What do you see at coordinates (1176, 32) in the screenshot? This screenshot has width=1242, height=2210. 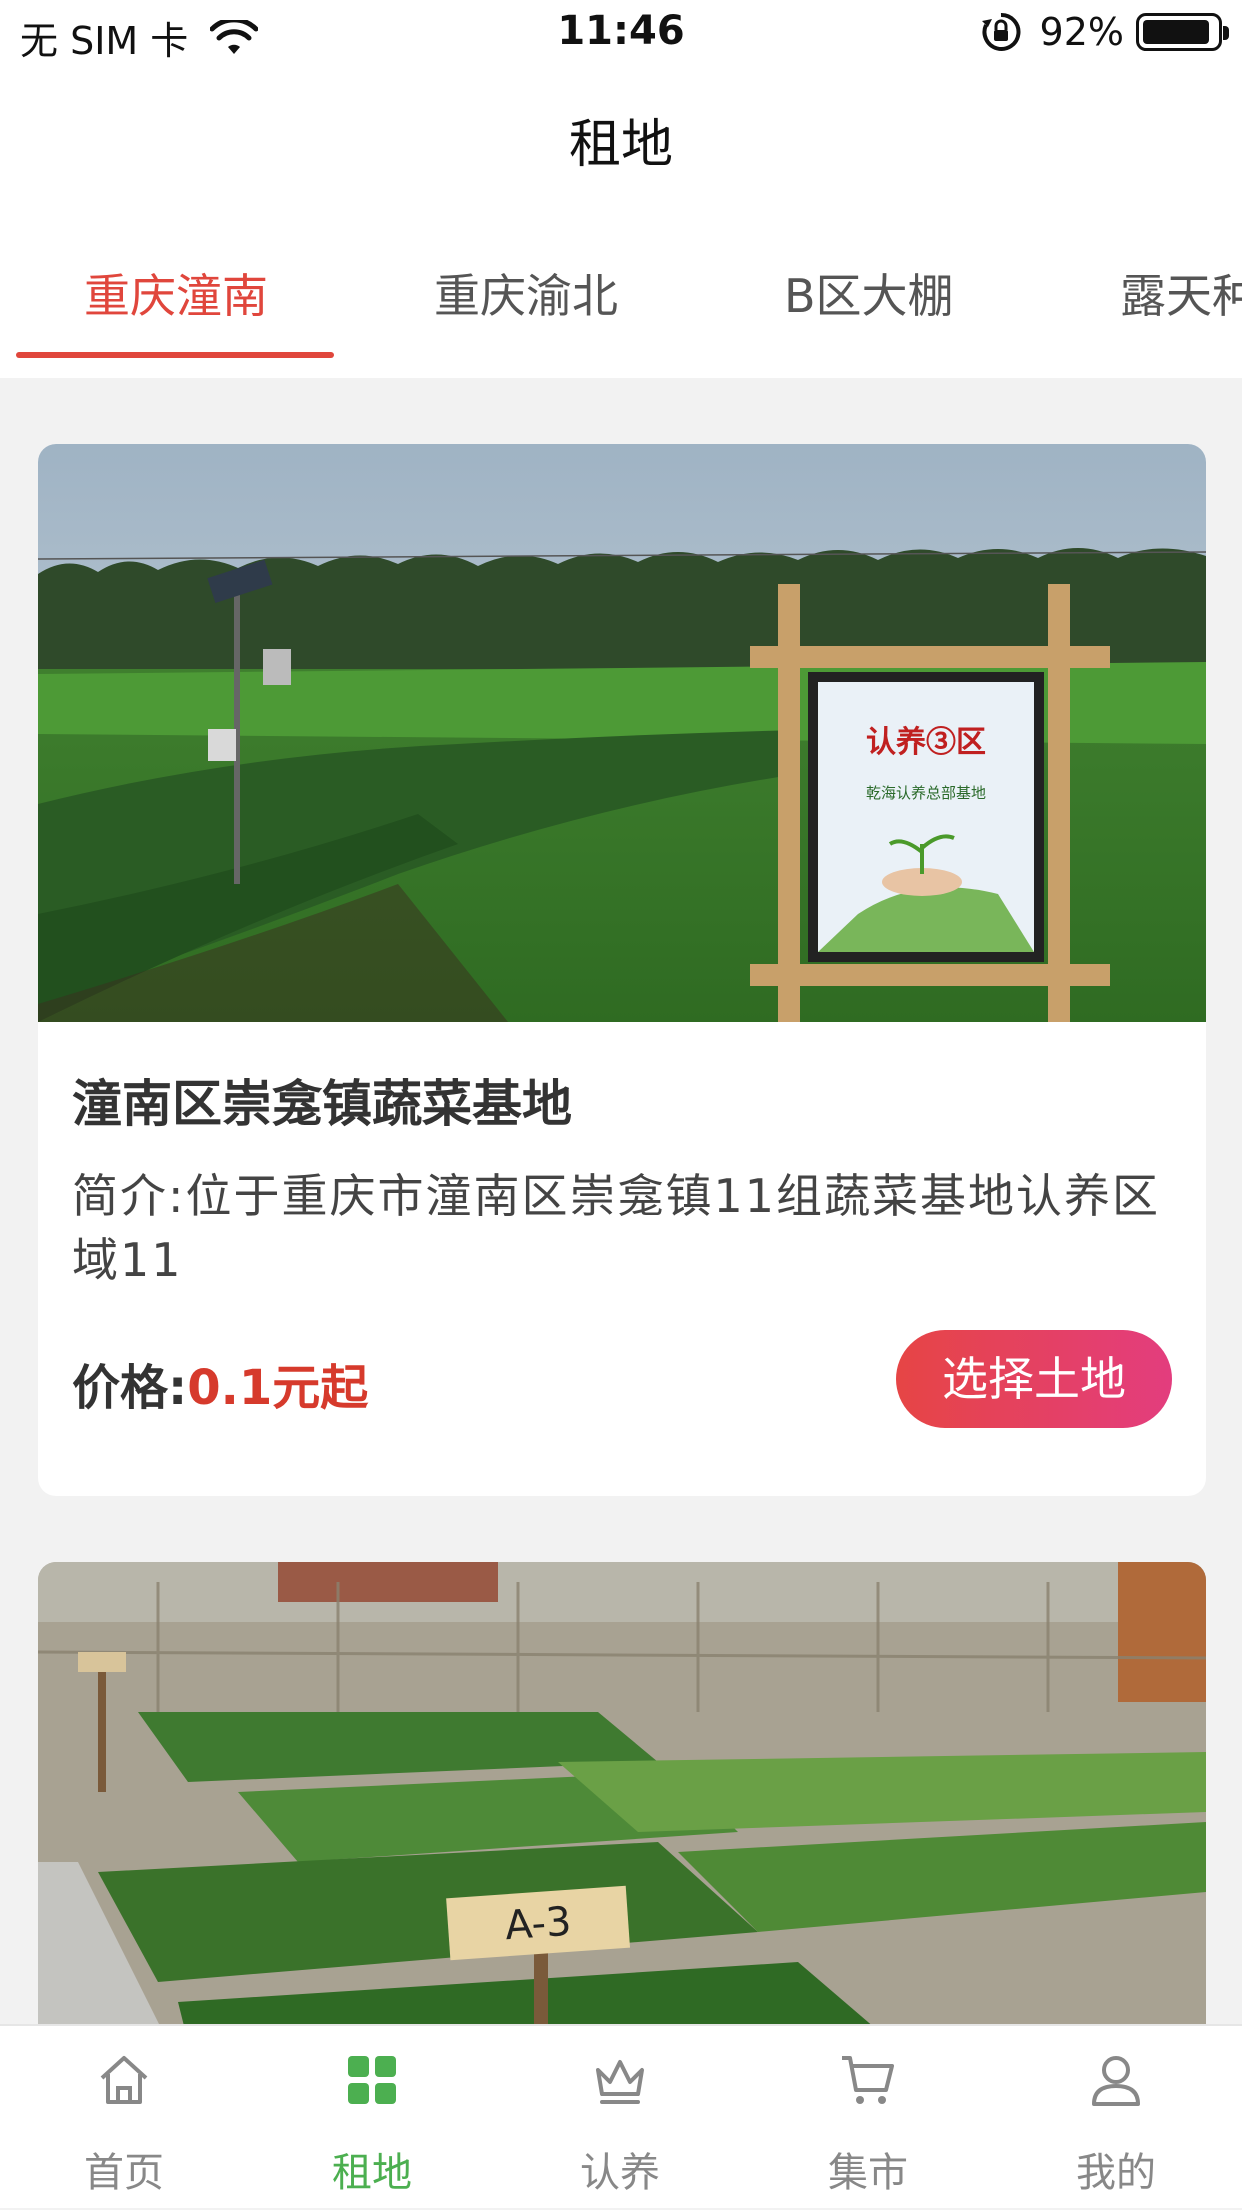 I see `battery-fill` at bounding box center [1176, 32].